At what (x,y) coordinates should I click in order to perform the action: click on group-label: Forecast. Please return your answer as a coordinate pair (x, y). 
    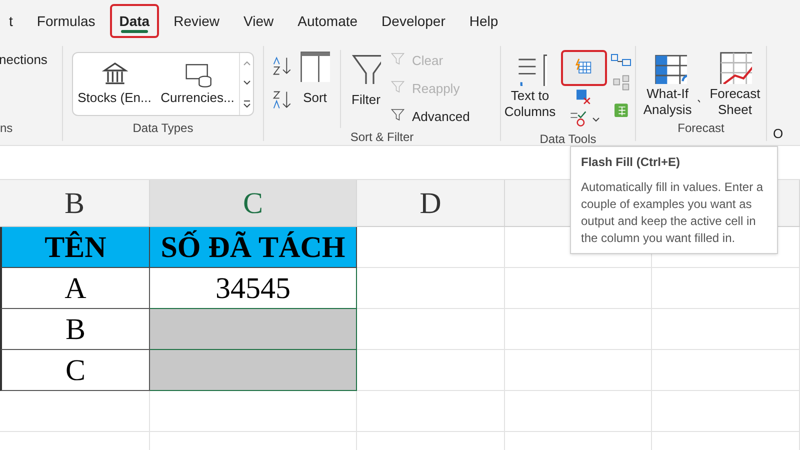
    Looking at the image, I should click on (701, 128).